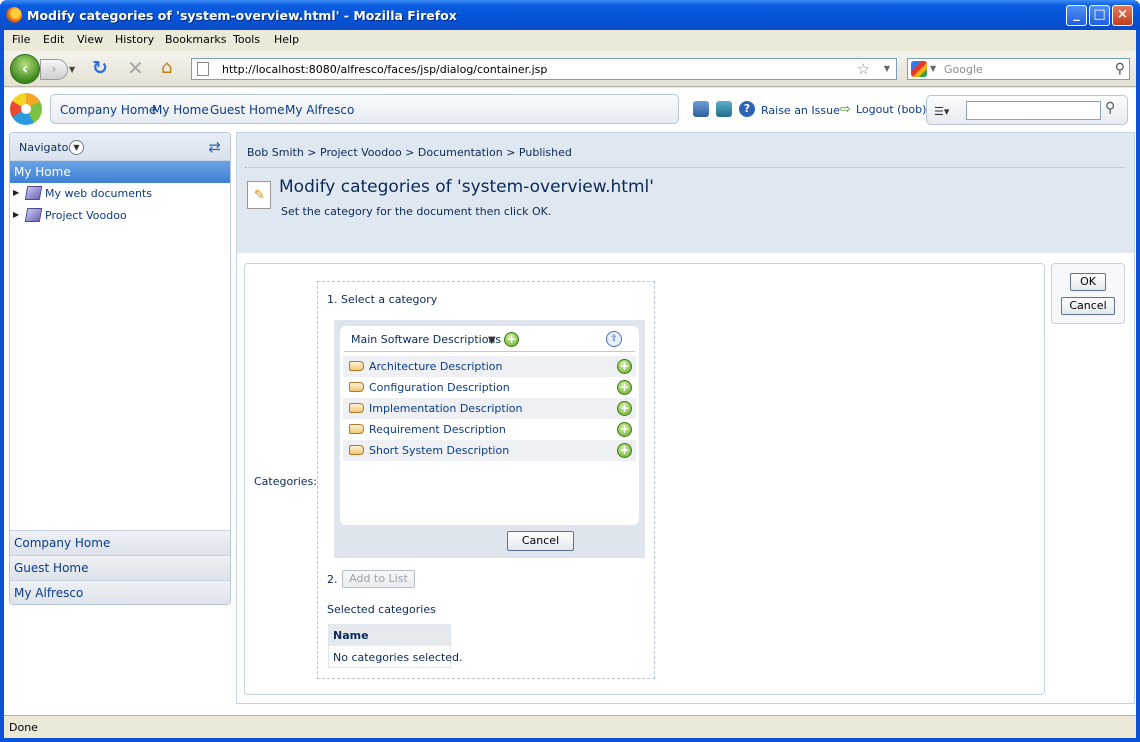 The height and width of the screenshot is (742, 1140). I want to click on alfresco-search-input, so click(1033, 110).